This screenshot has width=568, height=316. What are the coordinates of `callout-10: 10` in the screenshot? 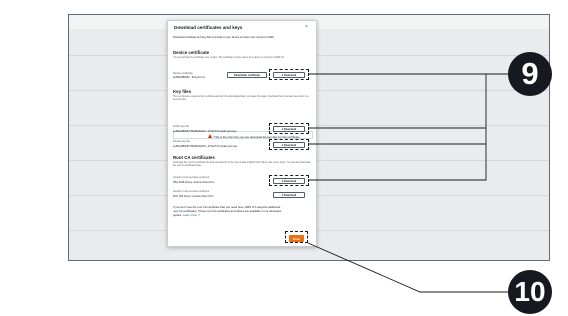 It's located at (530, 292).